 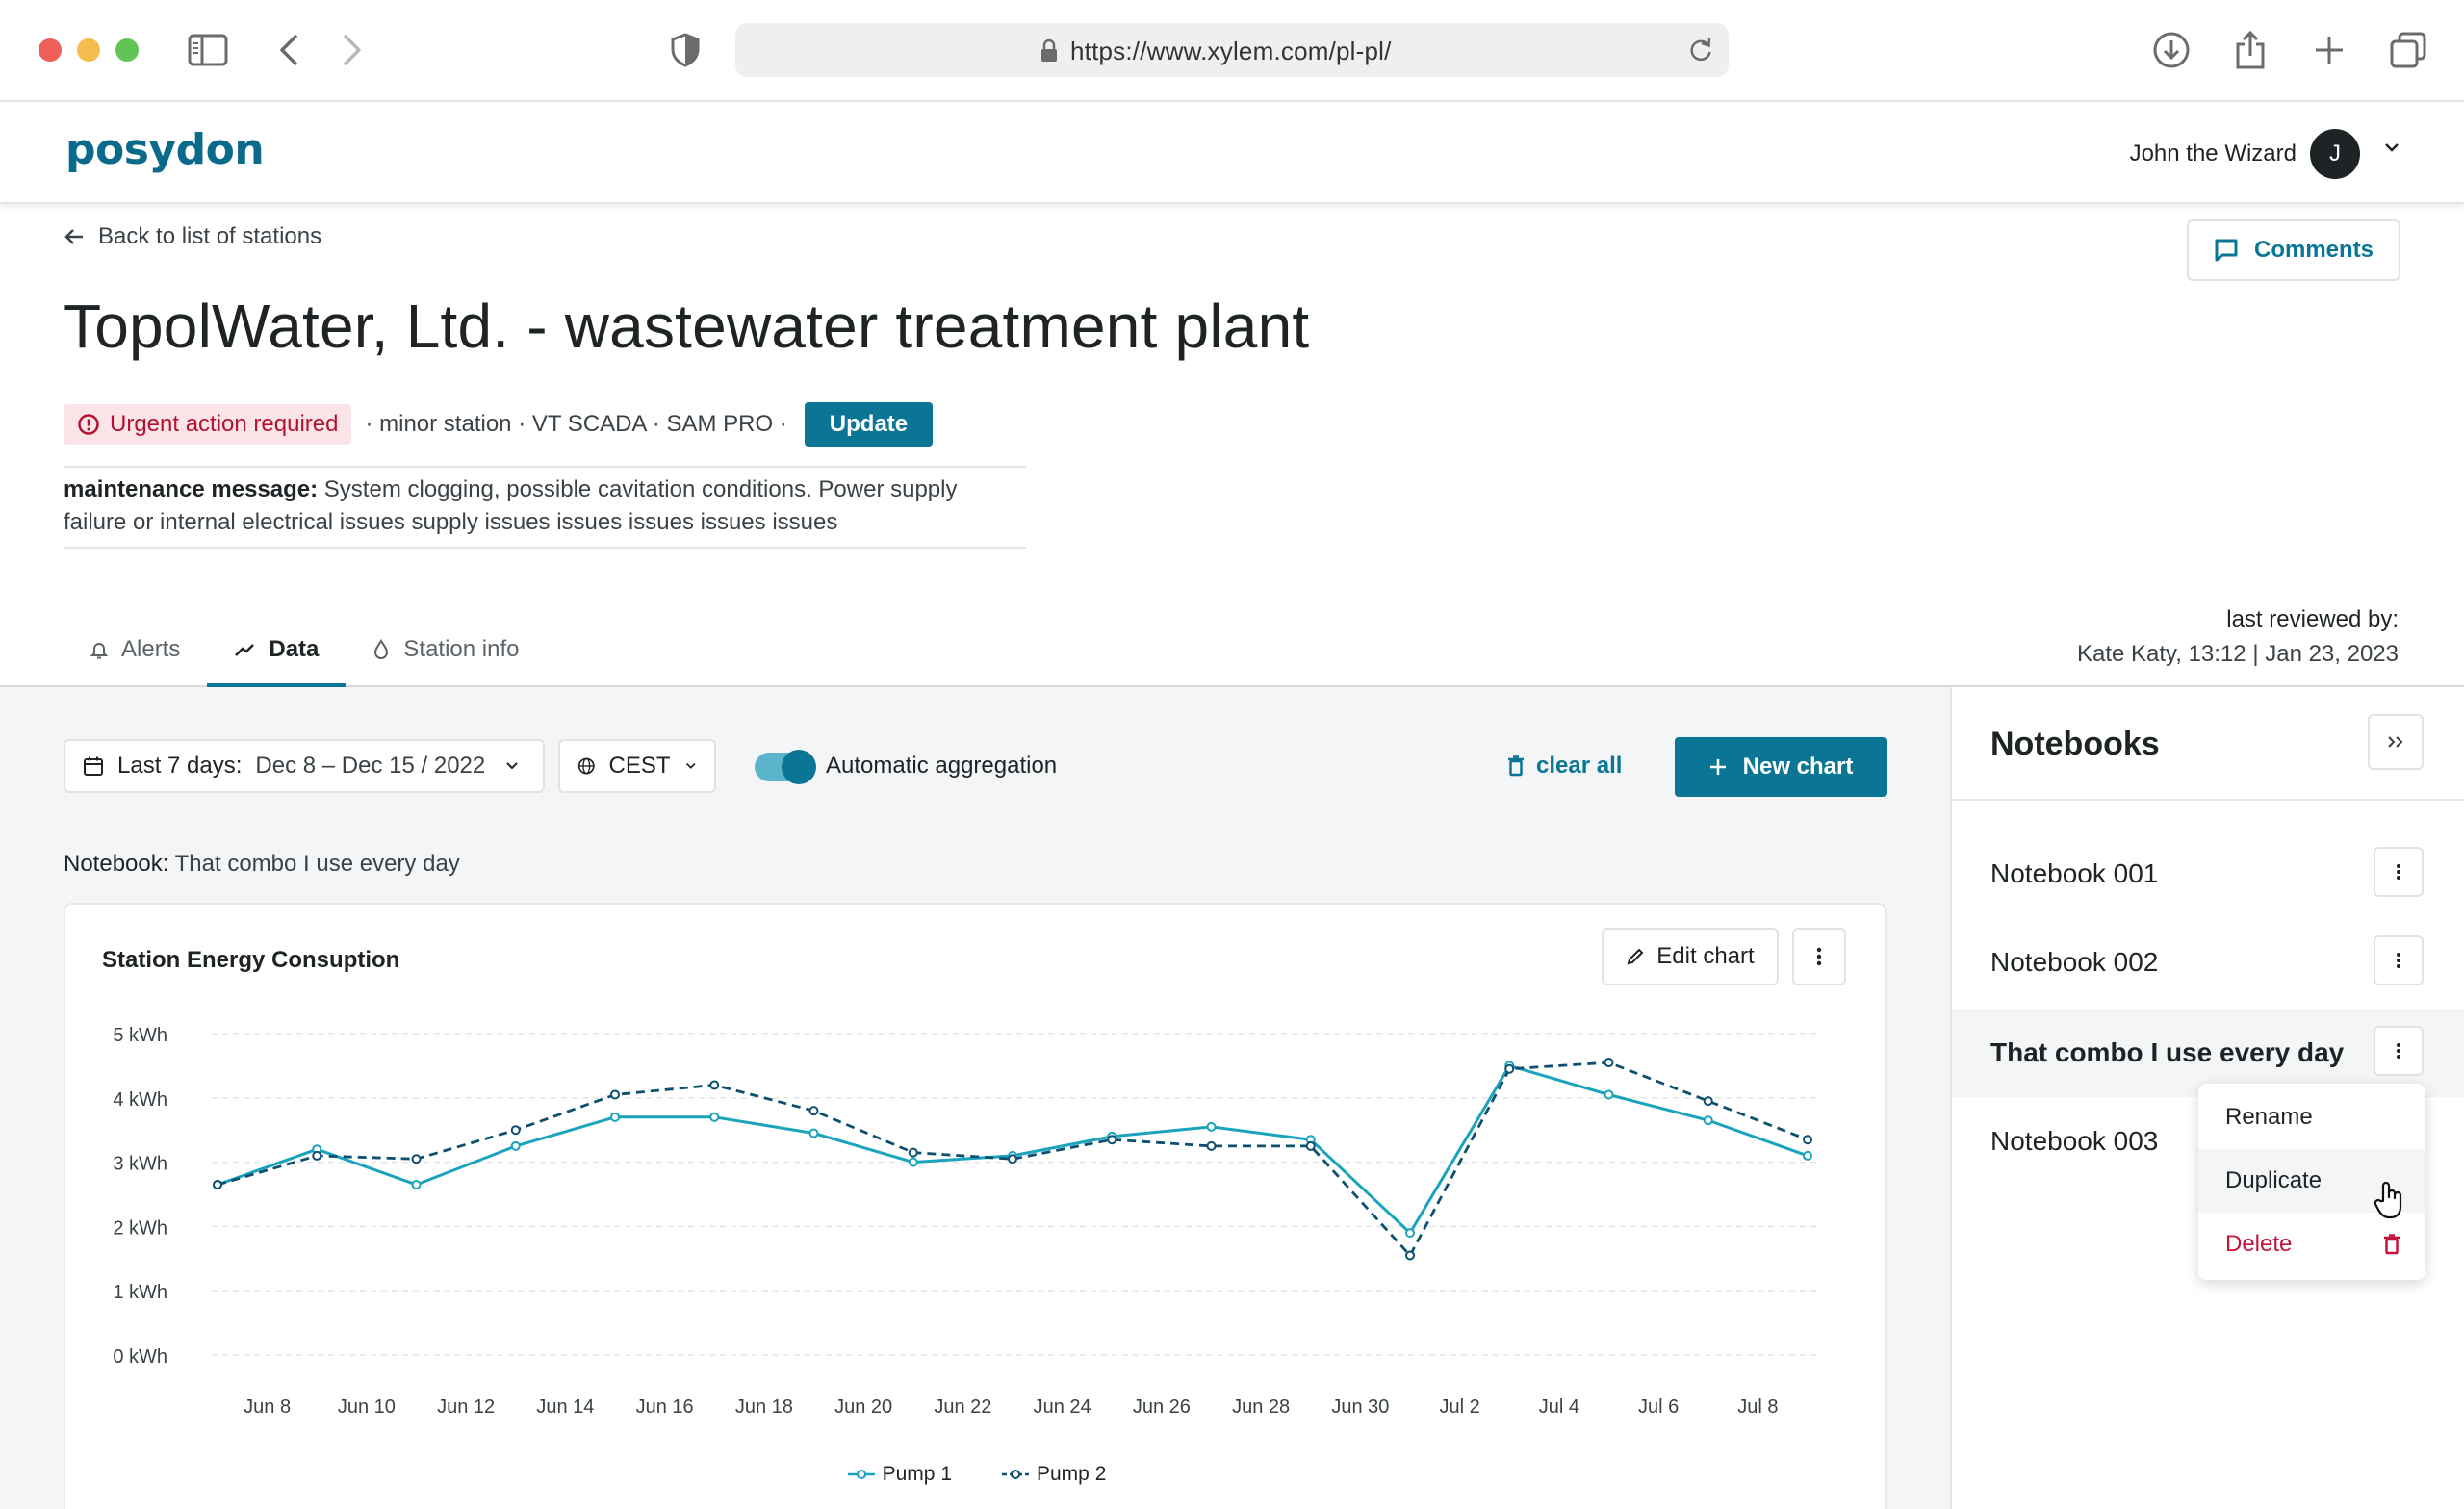 I want to click on tab-data: Data, so click(x=276, y=649).